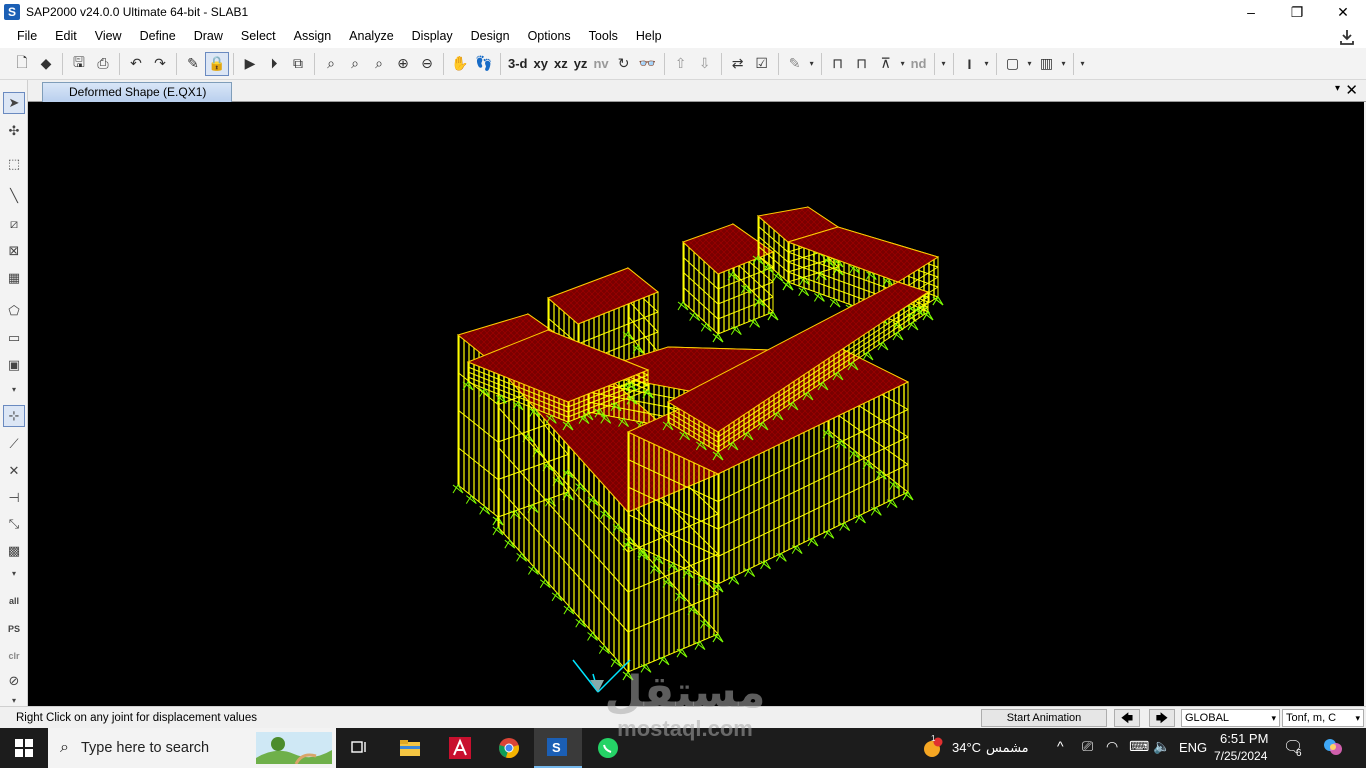 The image size is (1366, 768). Describe the element at coordinates (838, 64) in the screenshot. I see `show-undeformed-icon: ⊓` at that location.